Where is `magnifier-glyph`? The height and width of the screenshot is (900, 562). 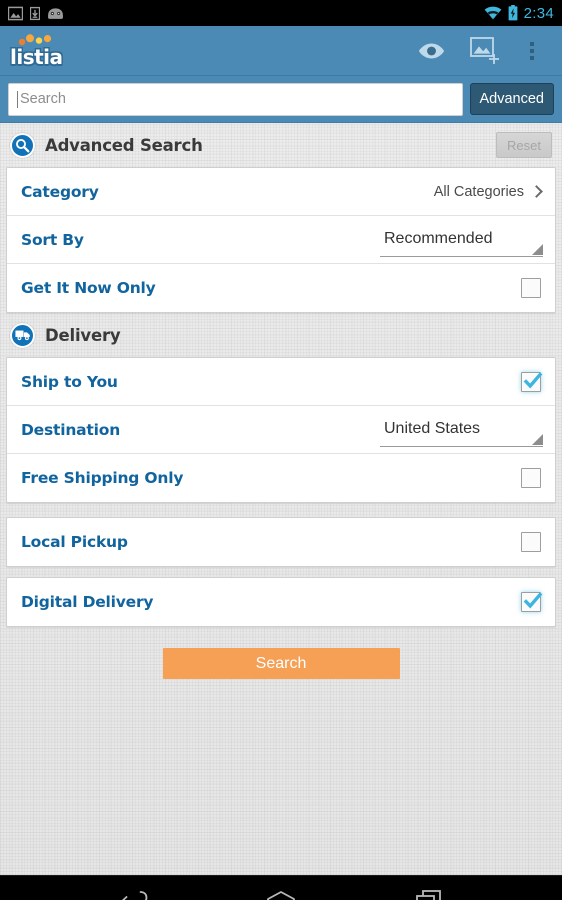
magnifier-glyph is located at coordinates (23, 145).